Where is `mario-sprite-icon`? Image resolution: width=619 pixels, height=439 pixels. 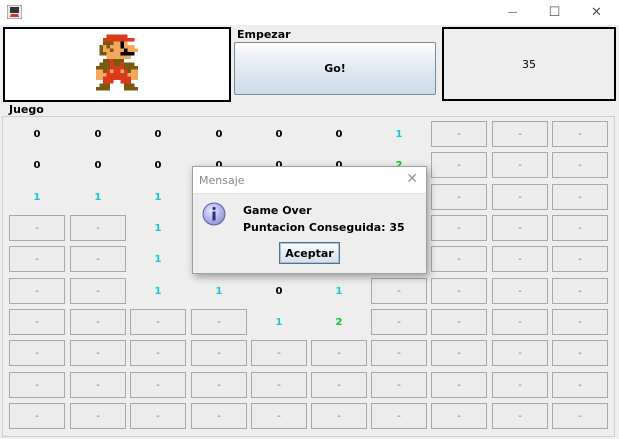
mario-sprite-icon is located at coordinates (117, 62).